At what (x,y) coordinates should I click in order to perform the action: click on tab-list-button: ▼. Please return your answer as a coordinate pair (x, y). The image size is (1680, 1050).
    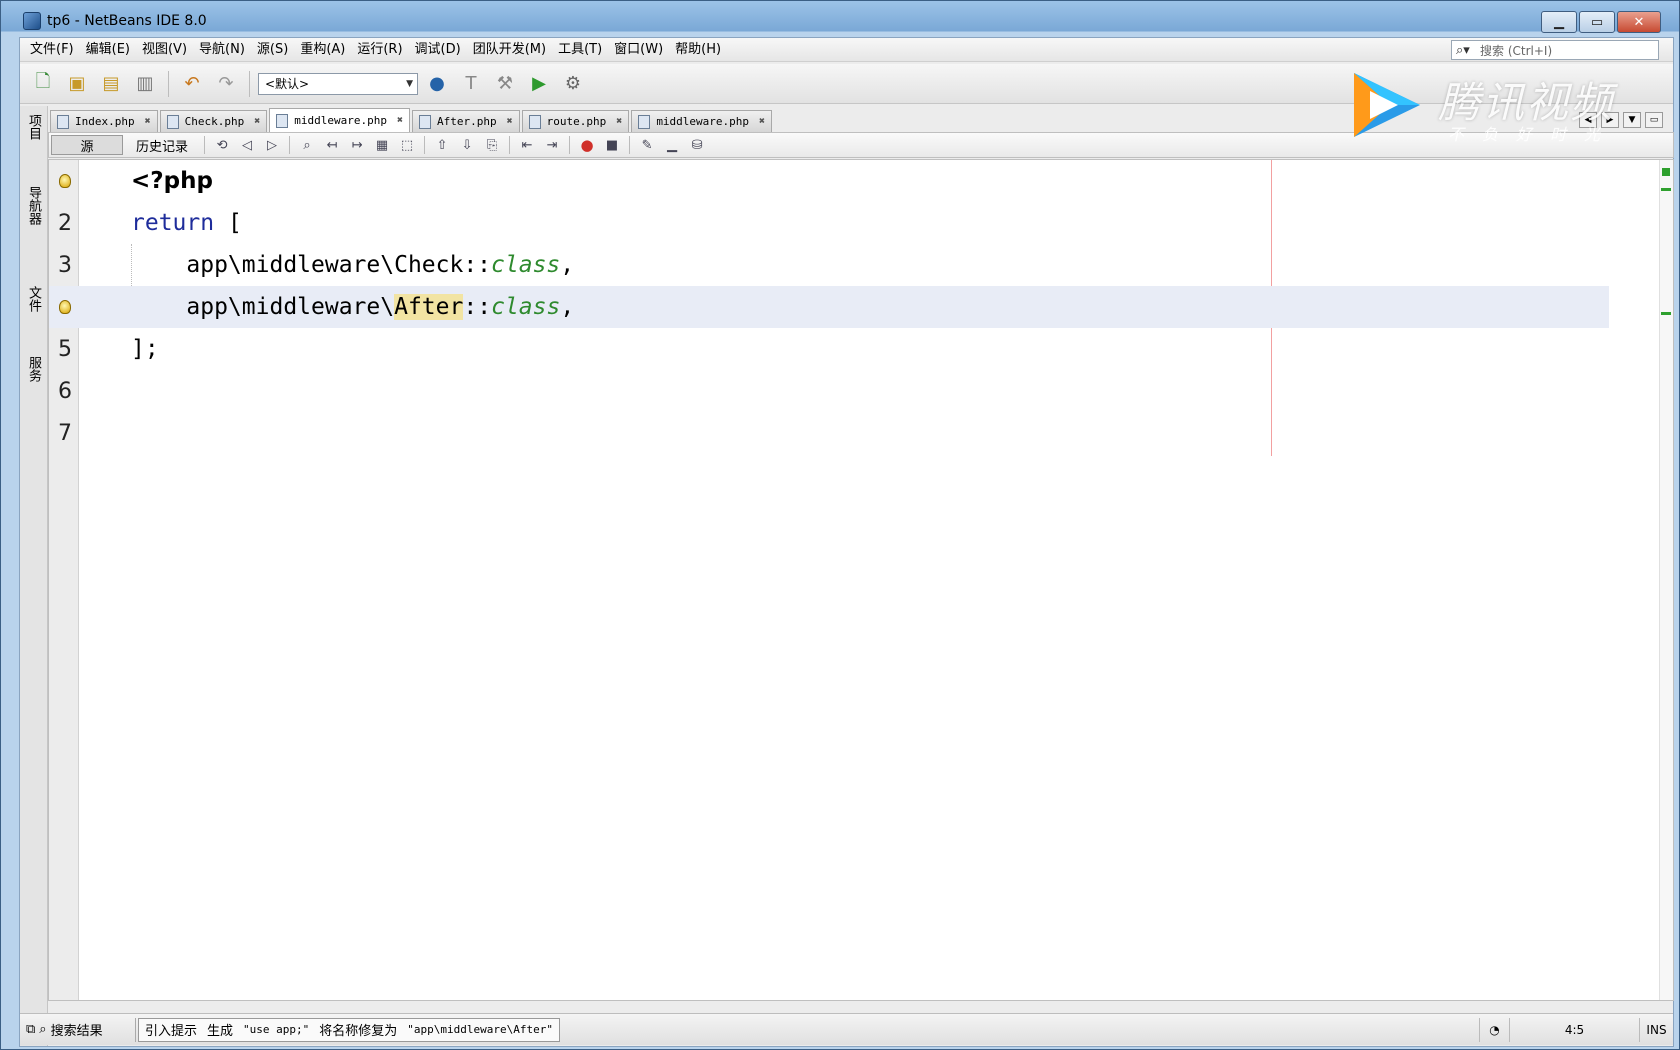
    Looking at the image, I should click on (1632, 120).